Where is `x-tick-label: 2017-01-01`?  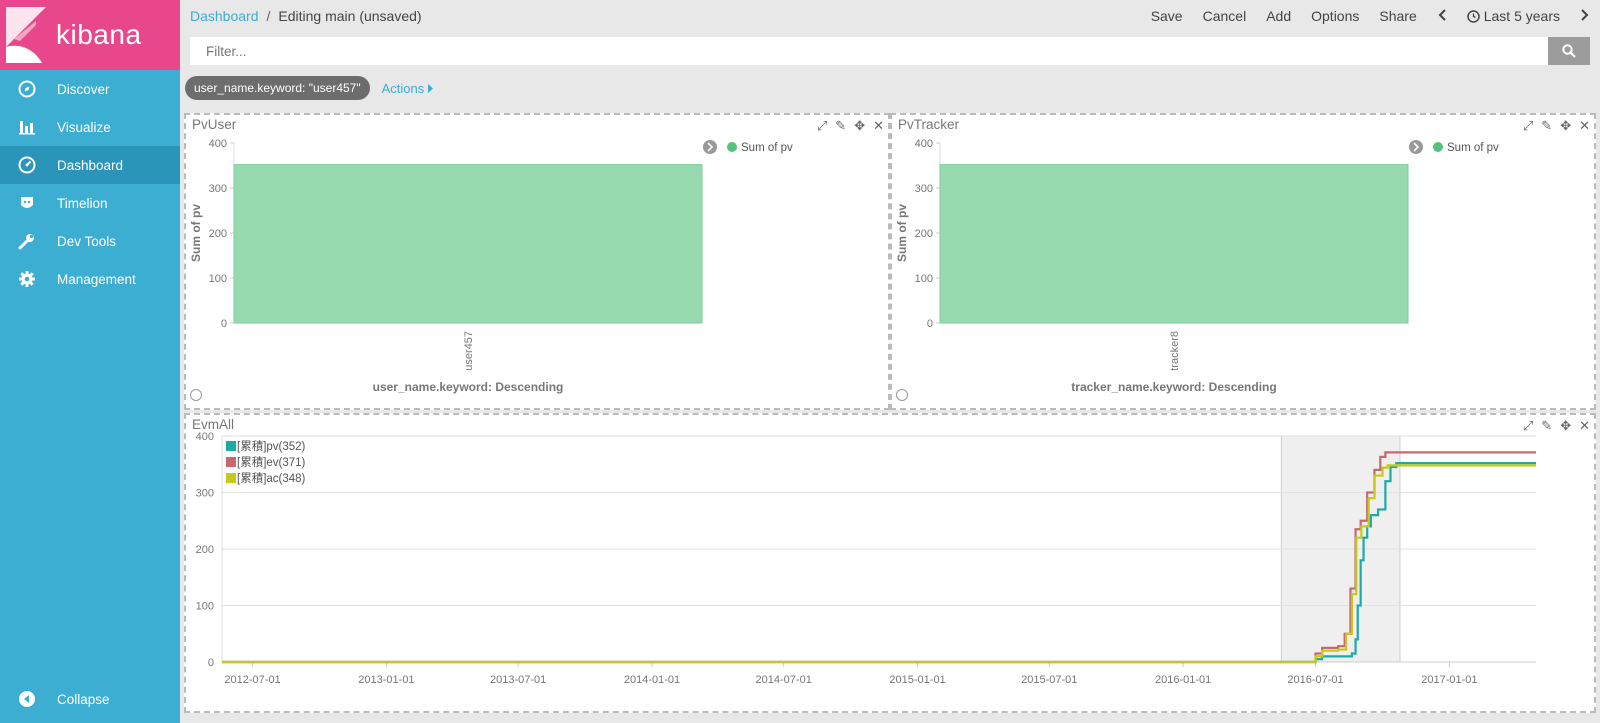
x-tick-label: 2017-01-01 is located at coordinates (1449, 680).